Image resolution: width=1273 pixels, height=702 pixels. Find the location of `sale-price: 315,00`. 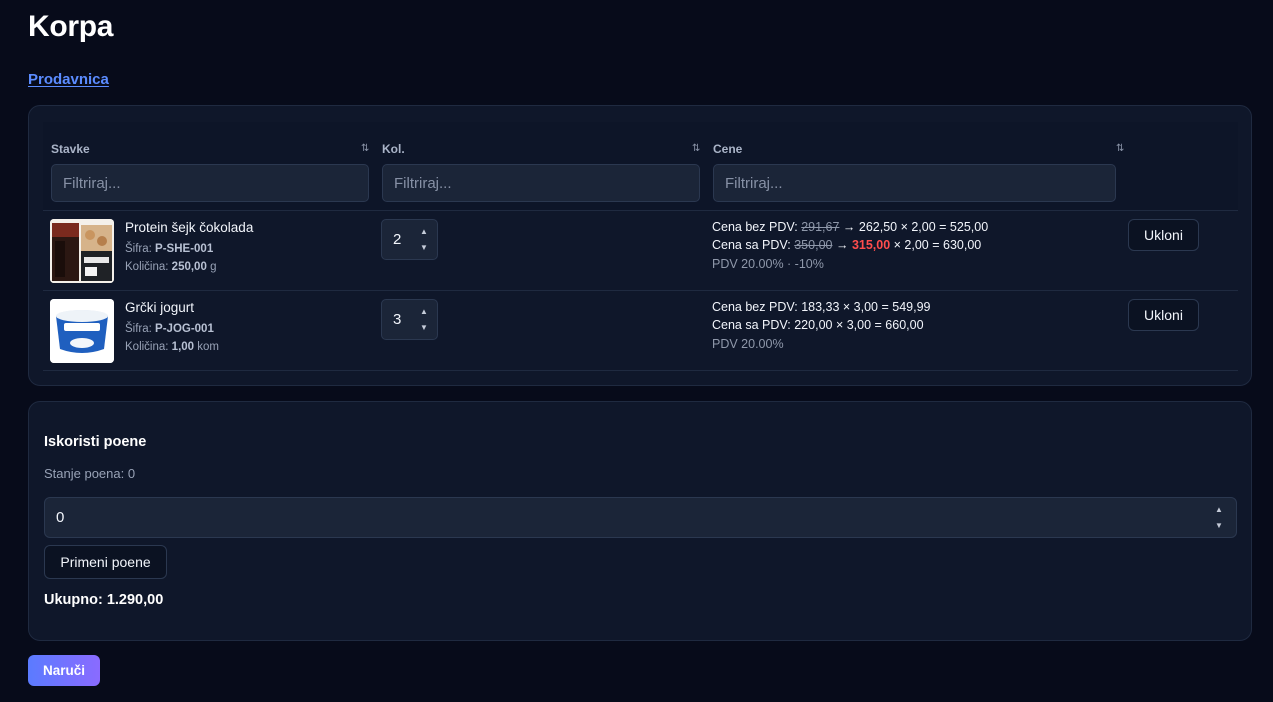

sale-price: 315,00 is located at coordinates (871, 245).